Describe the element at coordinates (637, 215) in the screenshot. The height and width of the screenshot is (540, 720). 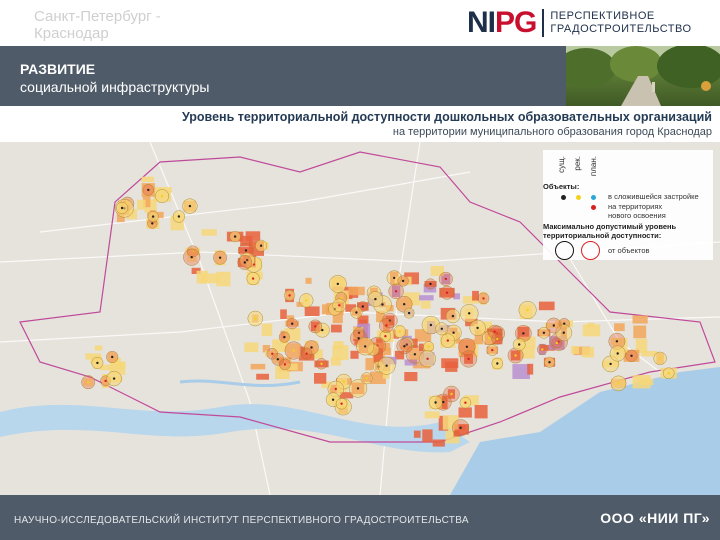
I see `legend-item-new-2: нового освоения` at that location.